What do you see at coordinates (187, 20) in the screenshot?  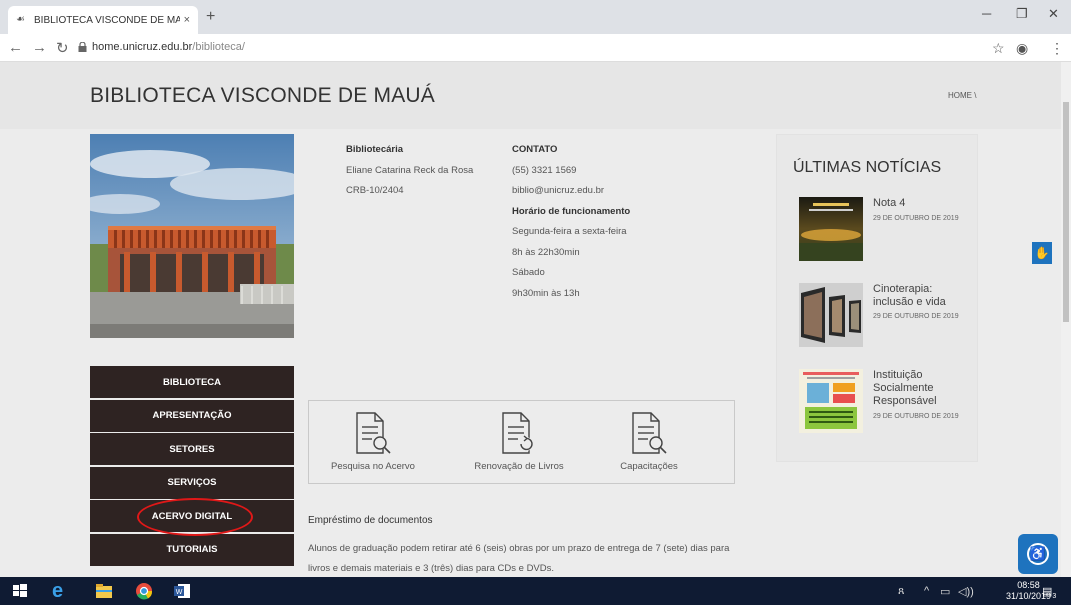 I see `close-tab-icon: ×` at bounding box center [187, 20].